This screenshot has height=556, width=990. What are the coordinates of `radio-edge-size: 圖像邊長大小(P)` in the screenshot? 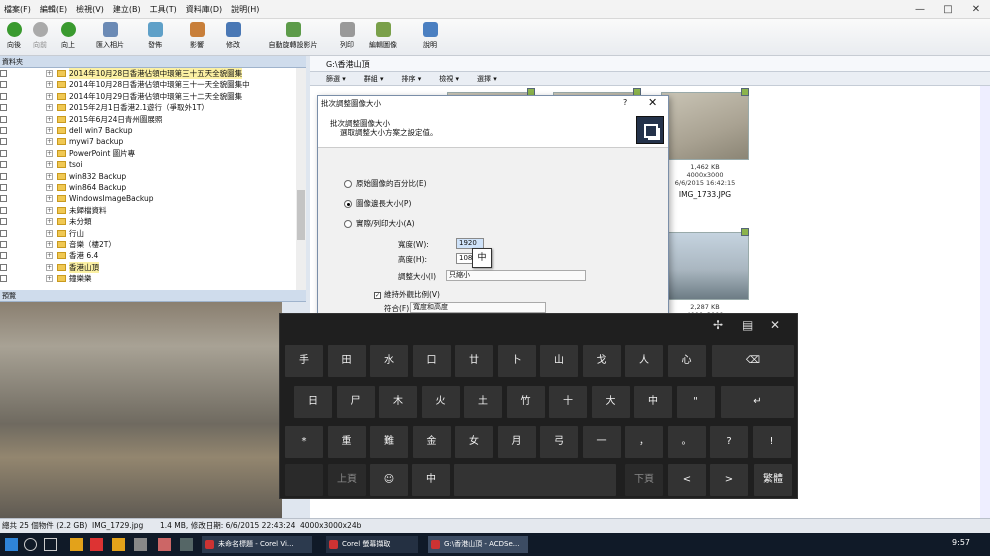 It's located at (377, 203).